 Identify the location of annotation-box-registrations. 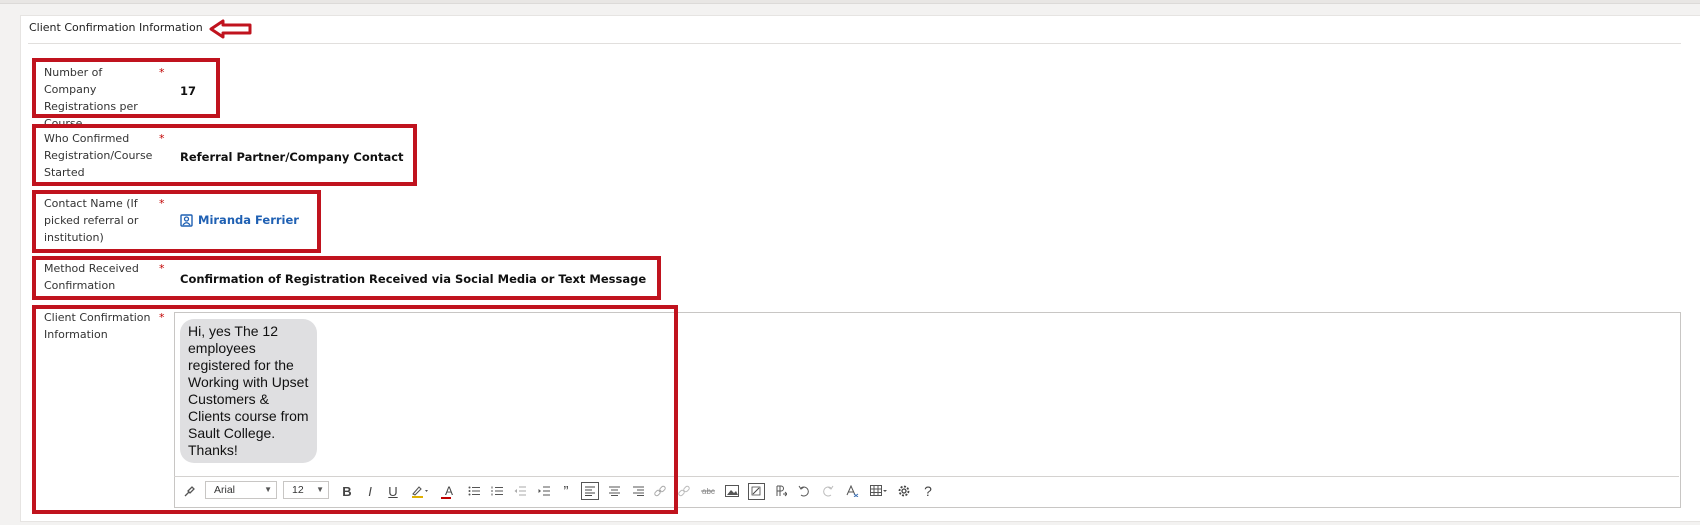
(126, 88).